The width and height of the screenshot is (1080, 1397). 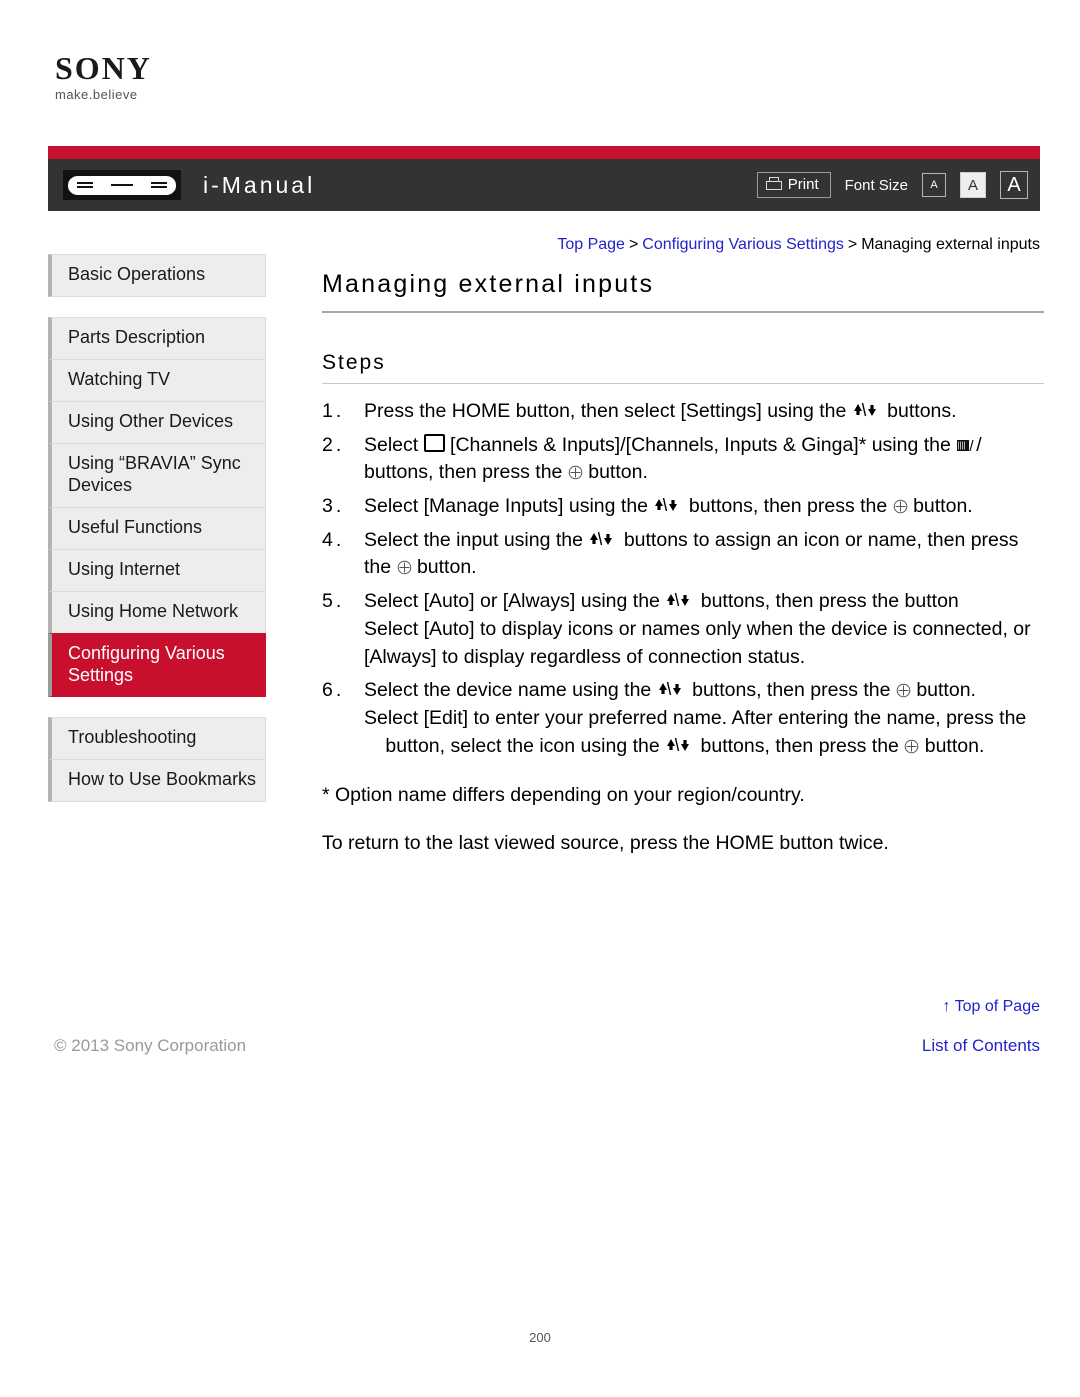 What do you see at coordinates (157, 739) in the screenshot?
I see `sidebar-item-troubleshooting: Troubleshooting` at bounding box center [157, 739].